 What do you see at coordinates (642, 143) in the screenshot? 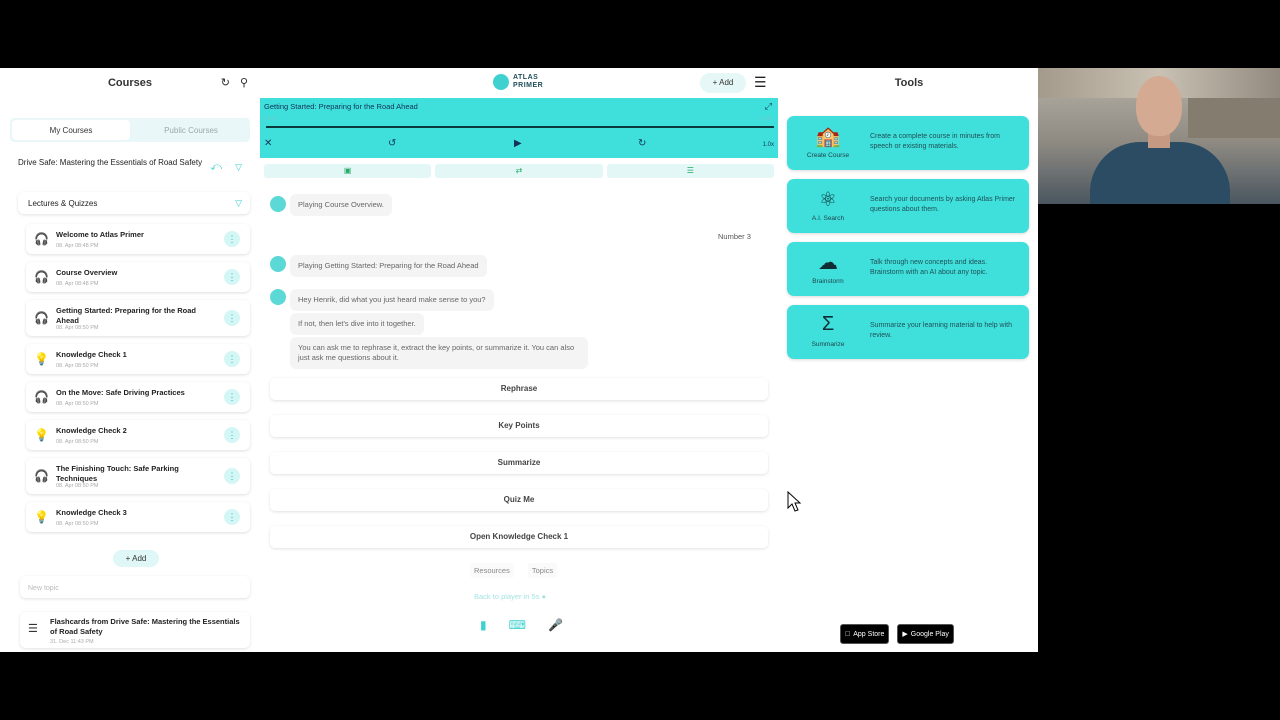
I see `forward-icon: ↻` at bounding box center [642, 143].